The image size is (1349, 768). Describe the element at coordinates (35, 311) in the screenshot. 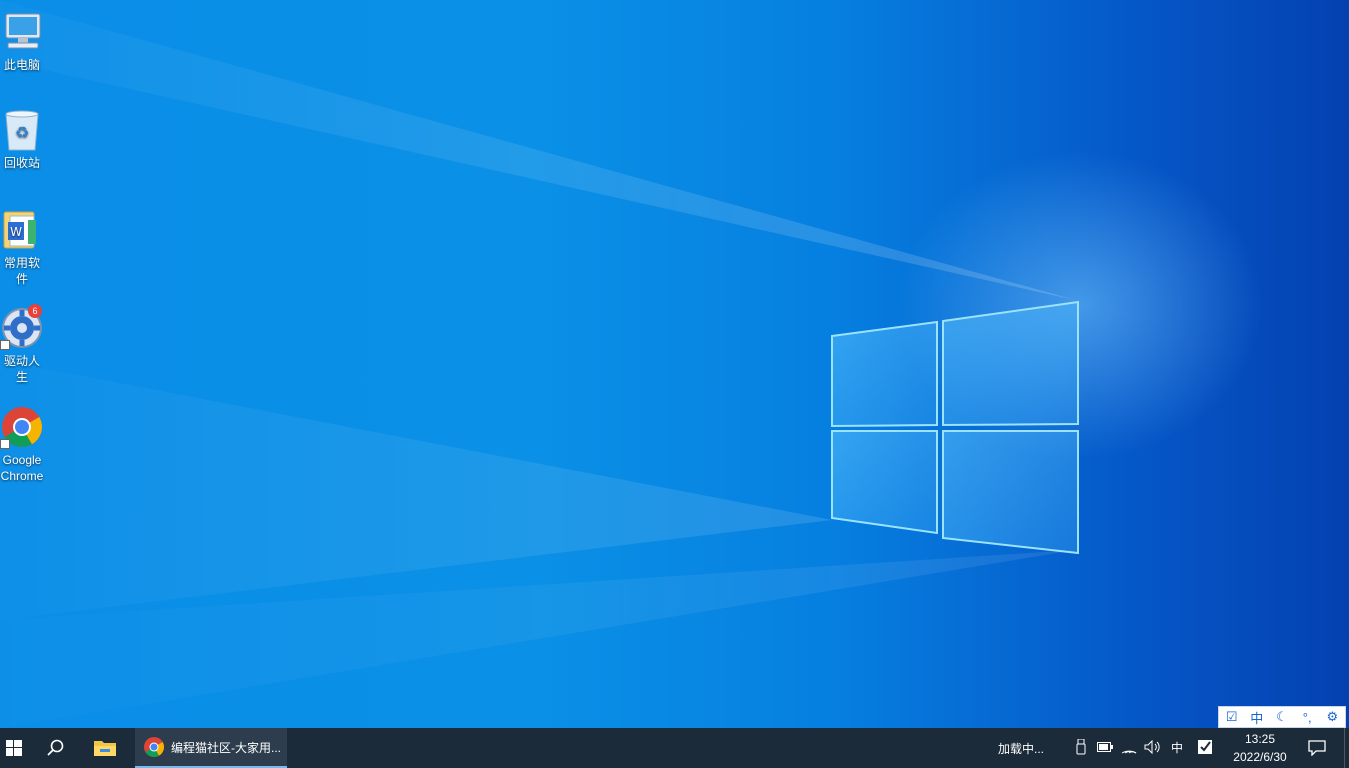

I see `notification-badge: 6` at that location.